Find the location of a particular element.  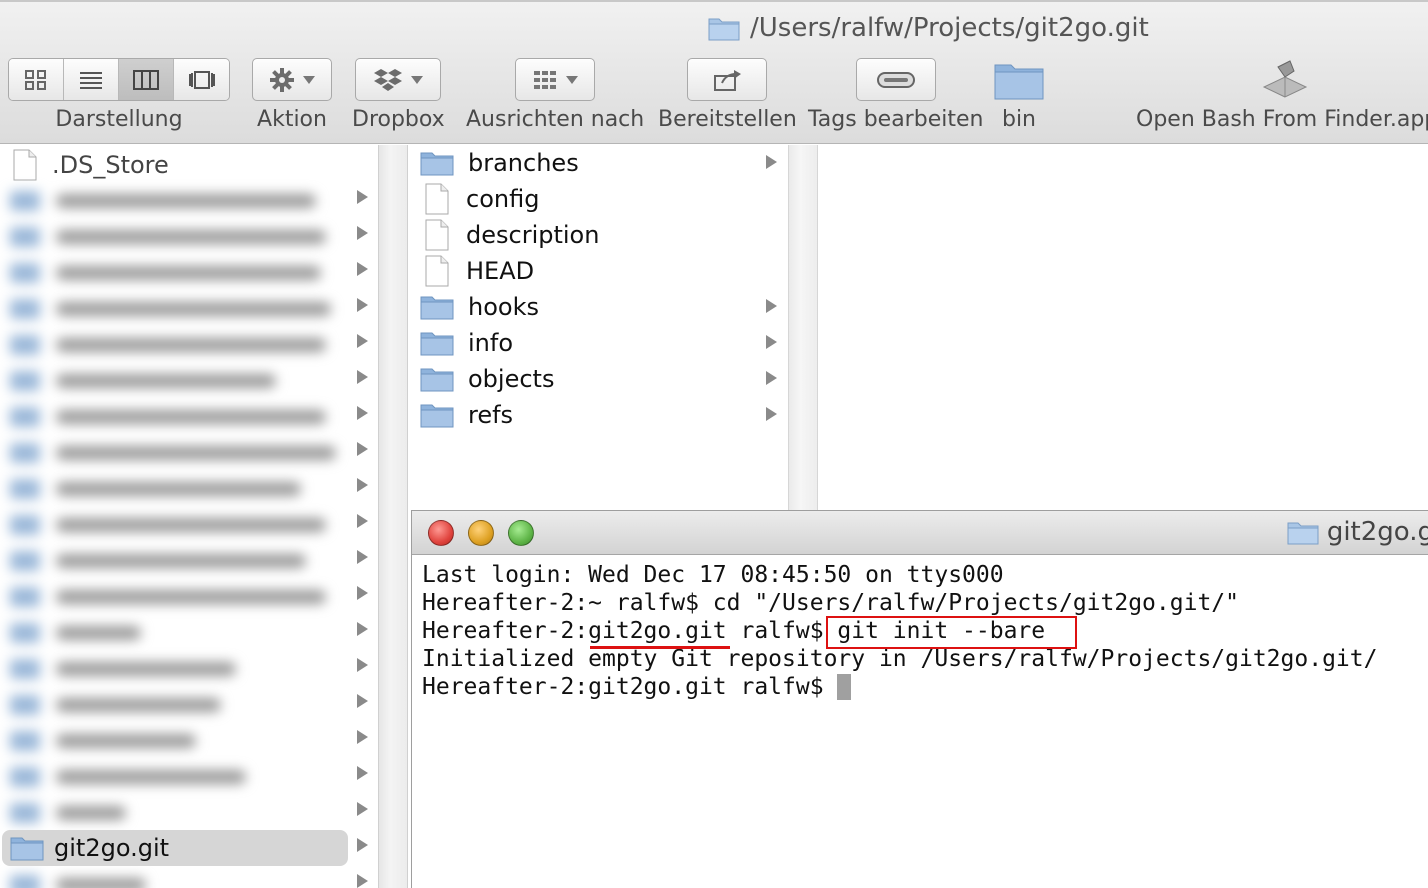

list-view-button is located at coordinates (91, 79).